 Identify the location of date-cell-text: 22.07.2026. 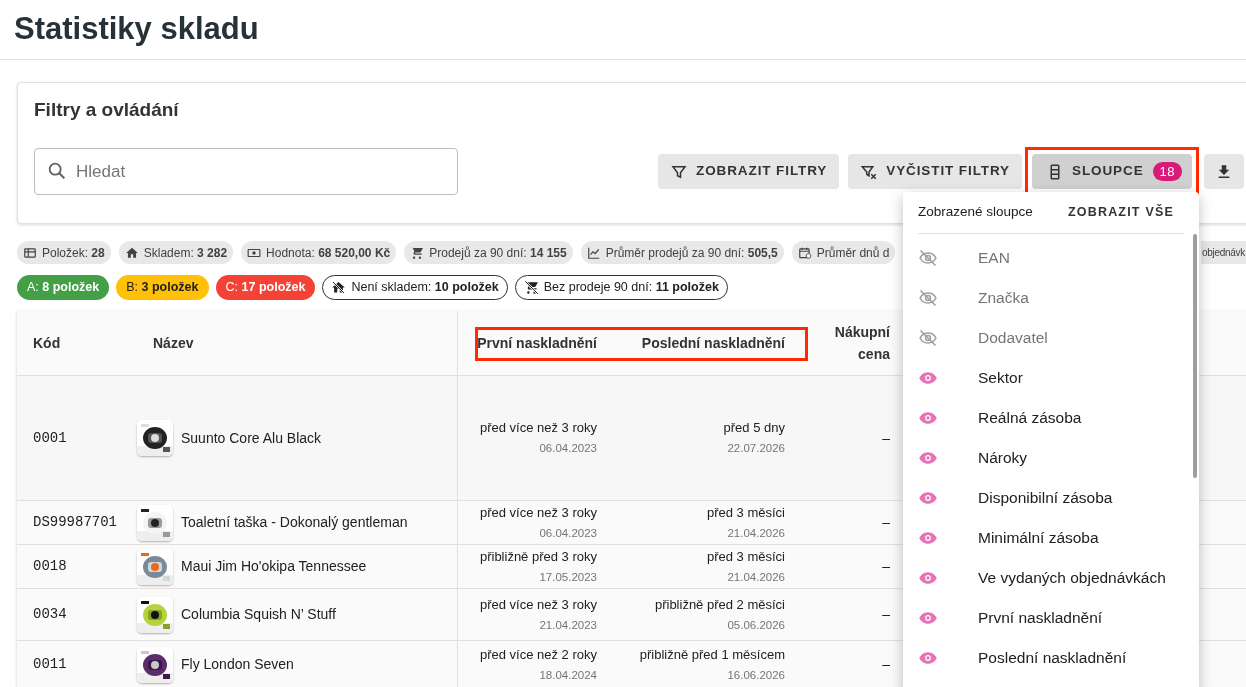
(756, 448).